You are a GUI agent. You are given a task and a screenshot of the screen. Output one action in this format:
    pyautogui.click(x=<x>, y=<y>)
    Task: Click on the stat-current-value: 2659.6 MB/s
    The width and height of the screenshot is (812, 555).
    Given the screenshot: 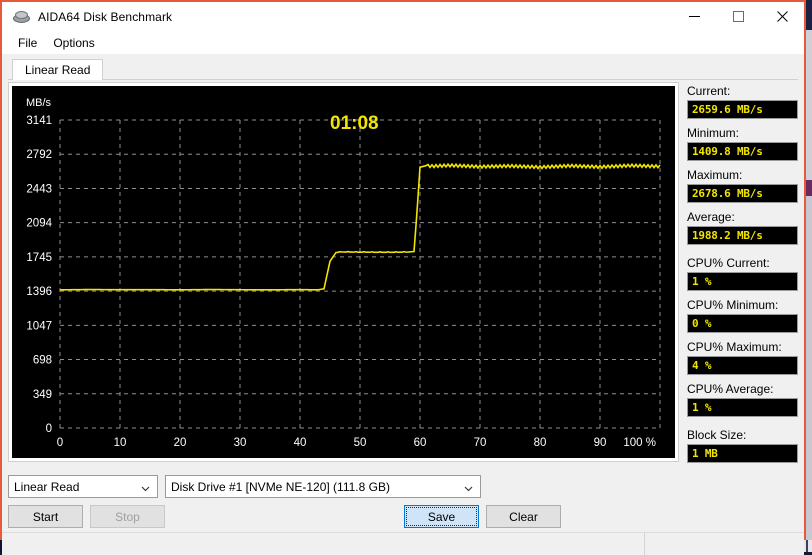 What is the action you would take?
    pyautogui.click(x=727, y=109)
    